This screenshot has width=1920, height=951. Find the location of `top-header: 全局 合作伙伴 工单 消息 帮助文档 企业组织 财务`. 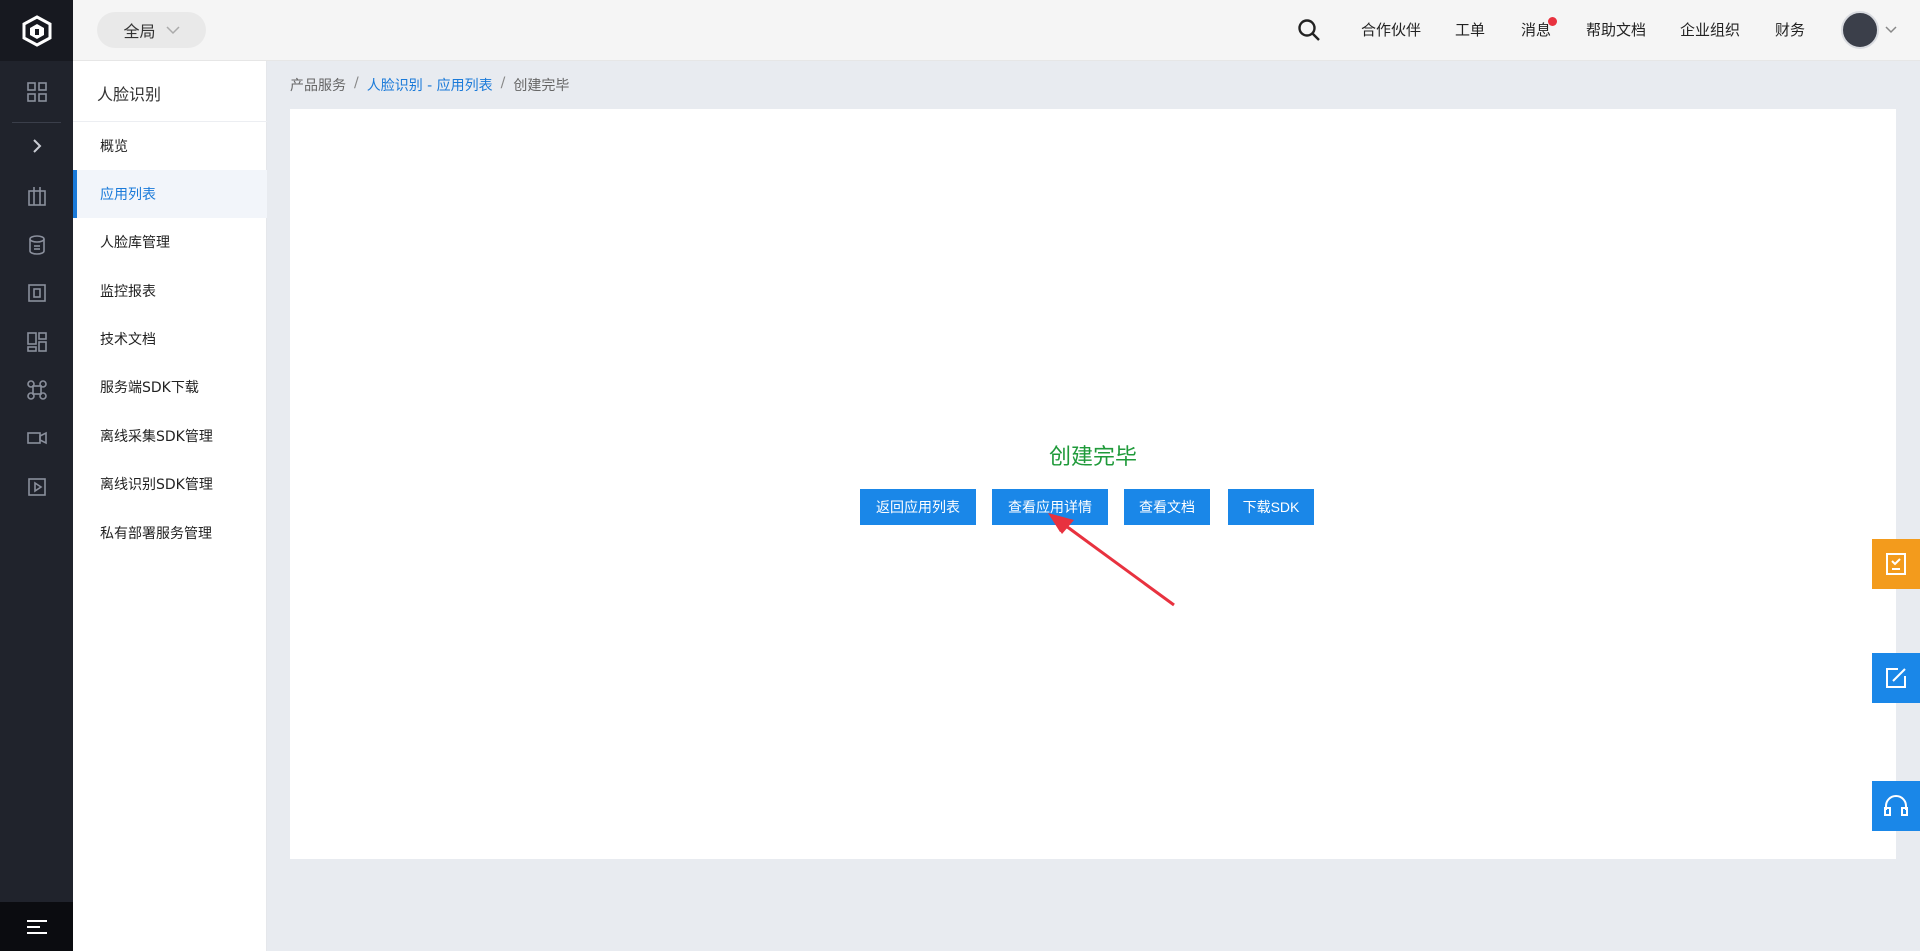

top-header: 全局 合作伙伴 工单 消息 帮助文档 企业组织 财务 is located at coordinates (996, 30).